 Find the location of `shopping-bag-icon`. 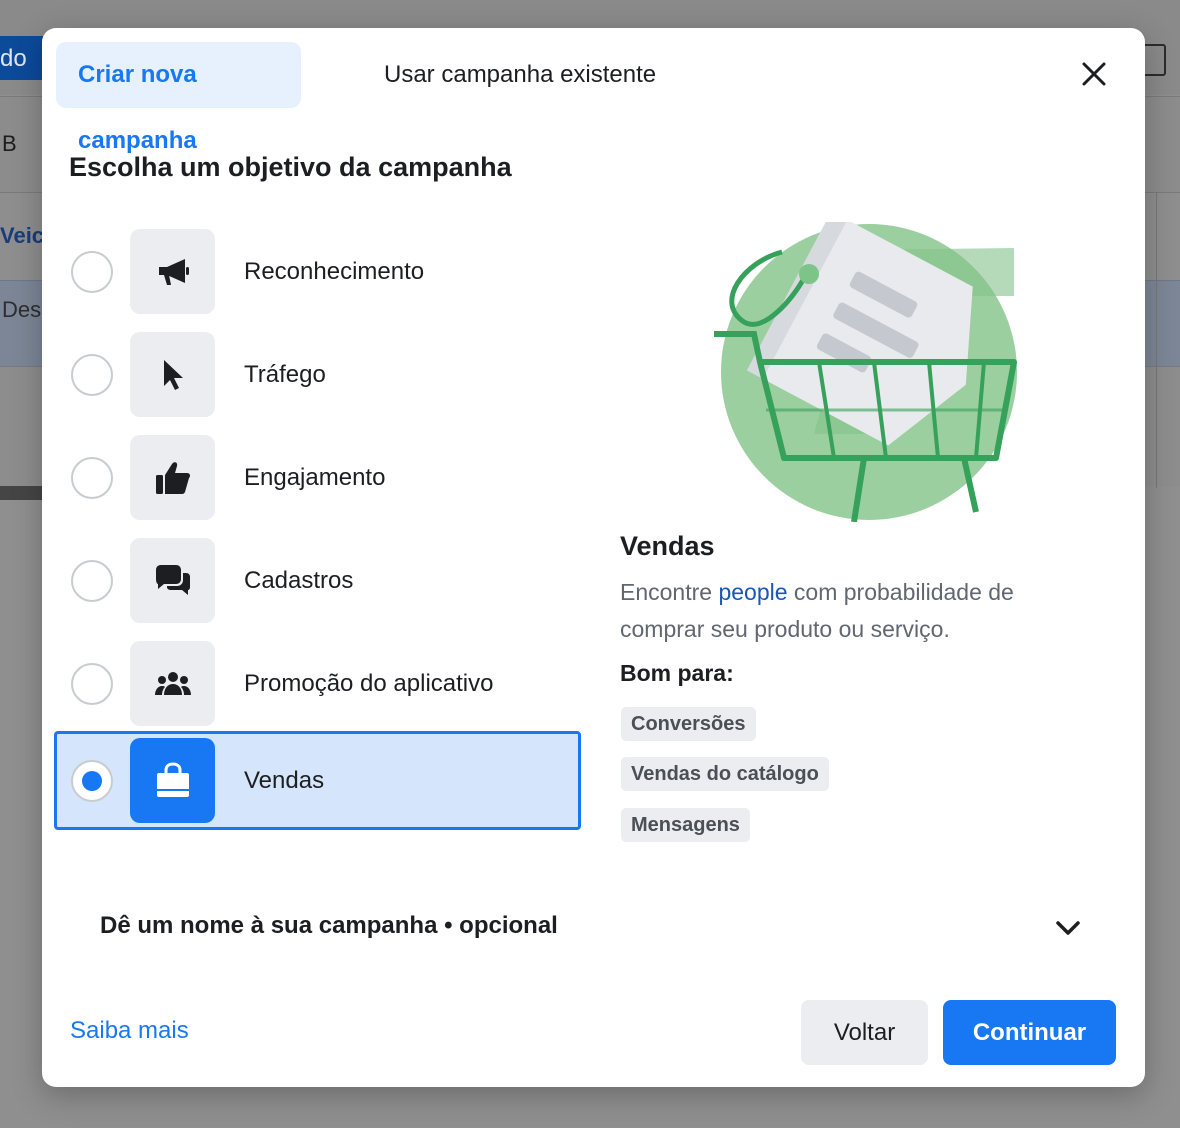

shopping-bag-icon is located at coordinates (172, 779).